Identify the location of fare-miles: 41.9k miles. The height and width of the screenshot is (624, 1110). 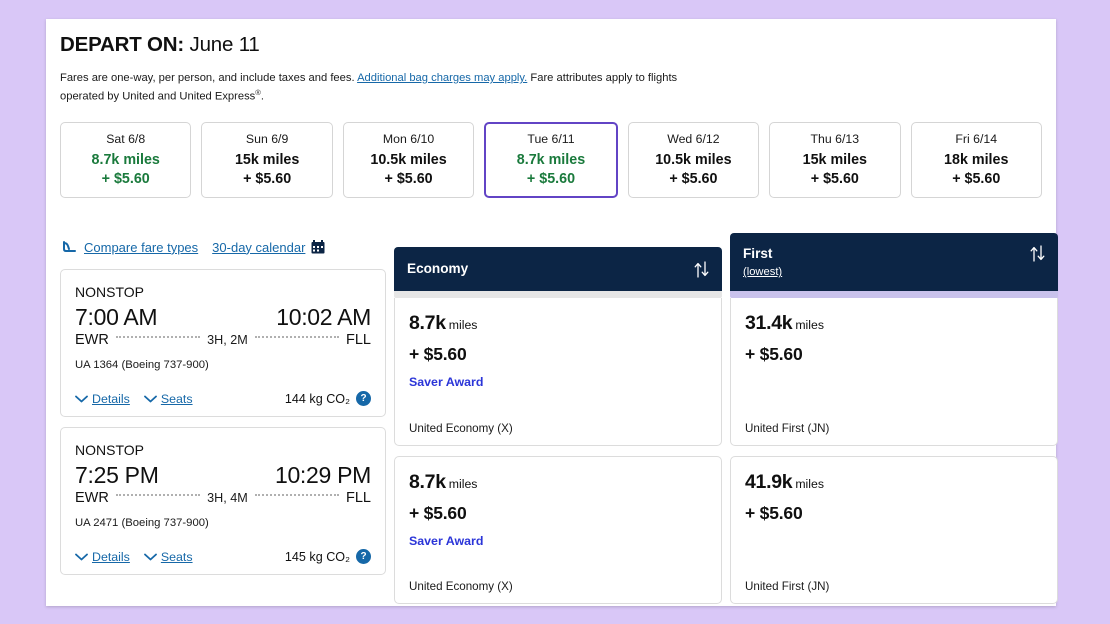
(894, 482).